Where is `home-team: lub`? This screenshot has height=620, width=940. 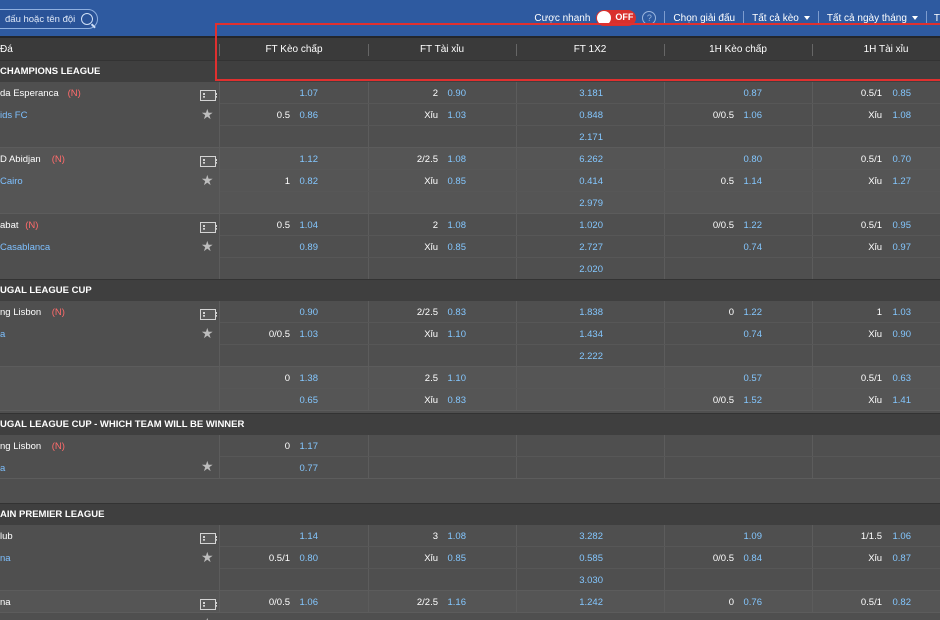
home-team: lub is located at coordinates (6, 536).